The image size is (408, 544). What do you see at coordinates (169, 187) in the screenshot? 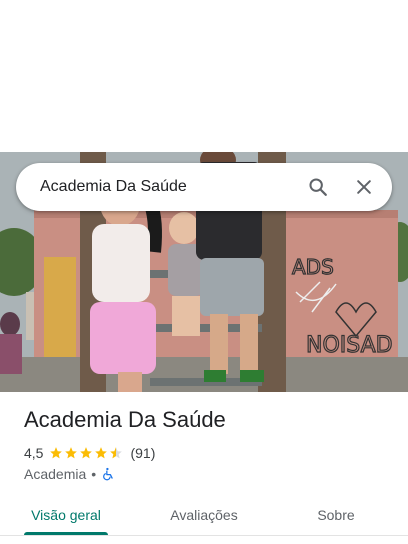
I see `search-input: Academia Da Saúde` at bounding box center [169, 187].